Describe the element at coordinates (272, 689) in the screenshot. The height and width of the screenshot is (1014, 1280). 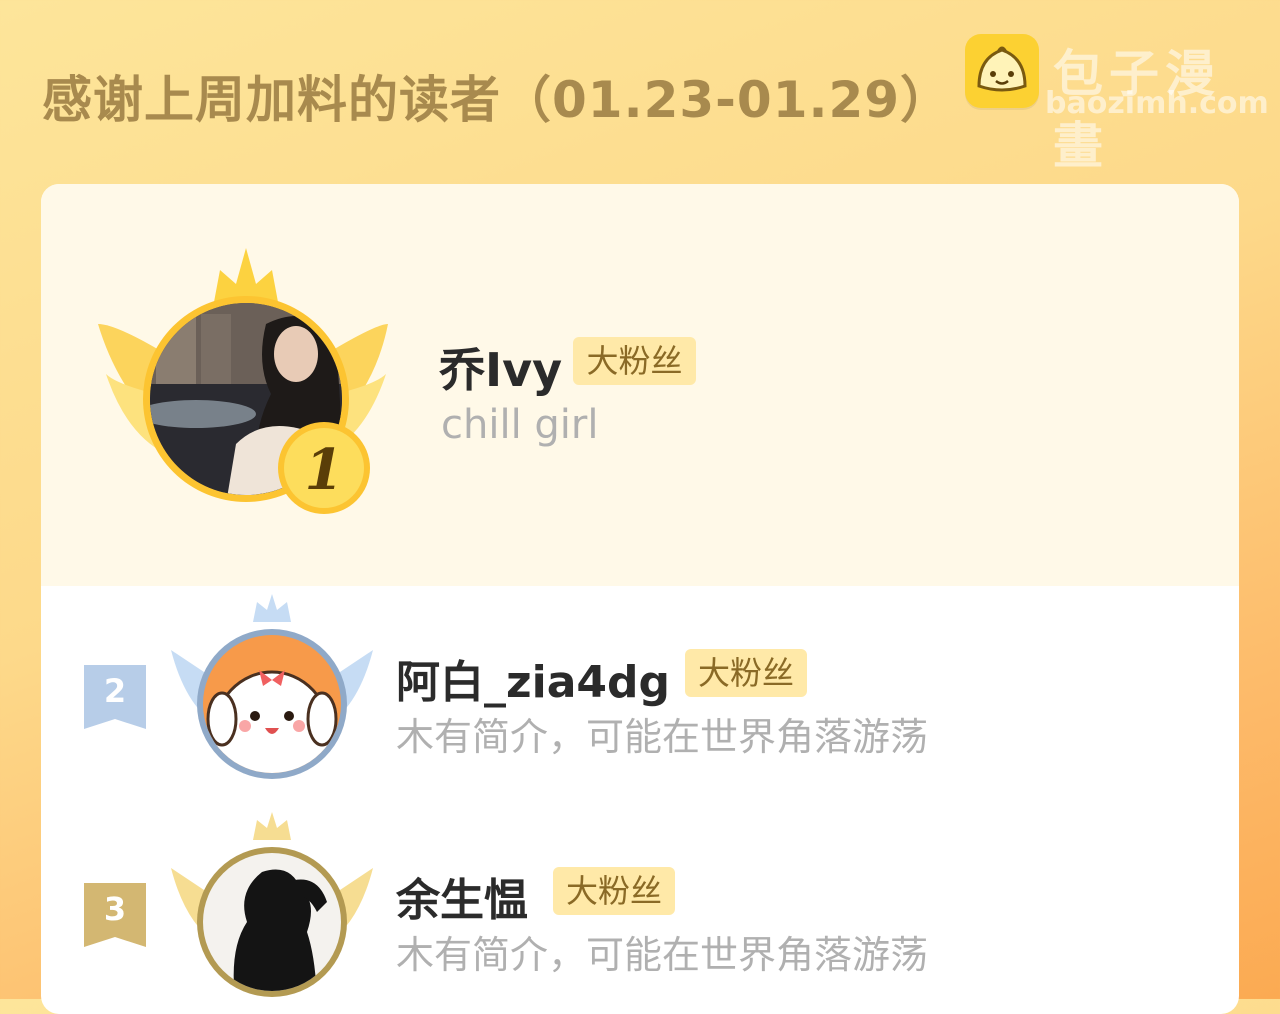
I see `rank-2-avatar` at that location.